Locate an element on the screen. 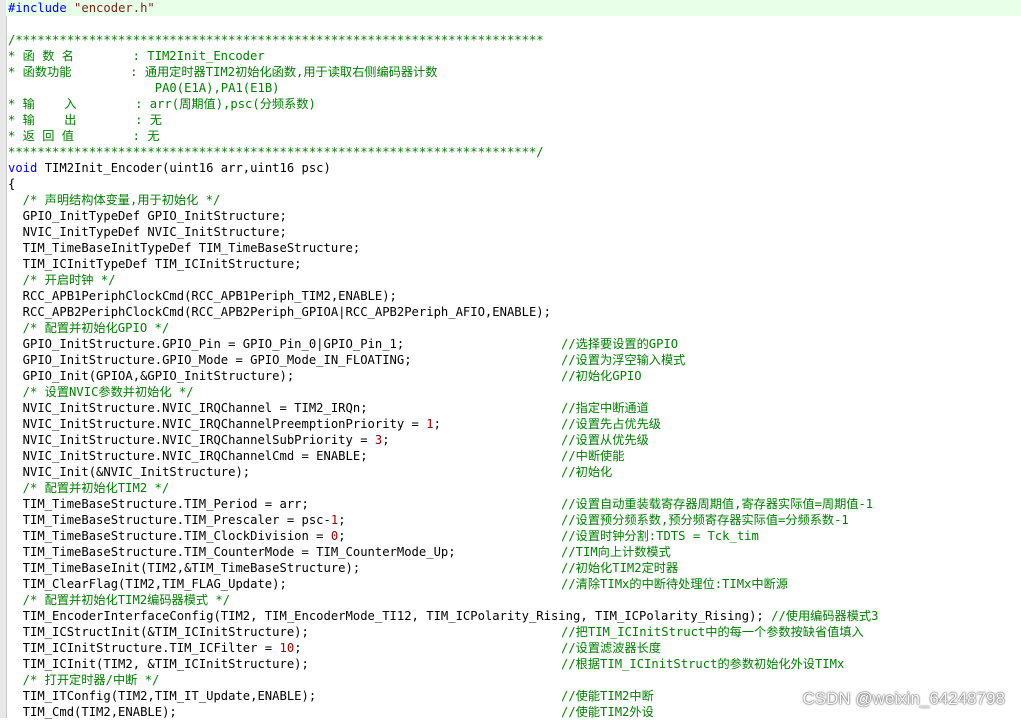  trailing-comment: //指定中断通道 is located at coordinates (605, 408).